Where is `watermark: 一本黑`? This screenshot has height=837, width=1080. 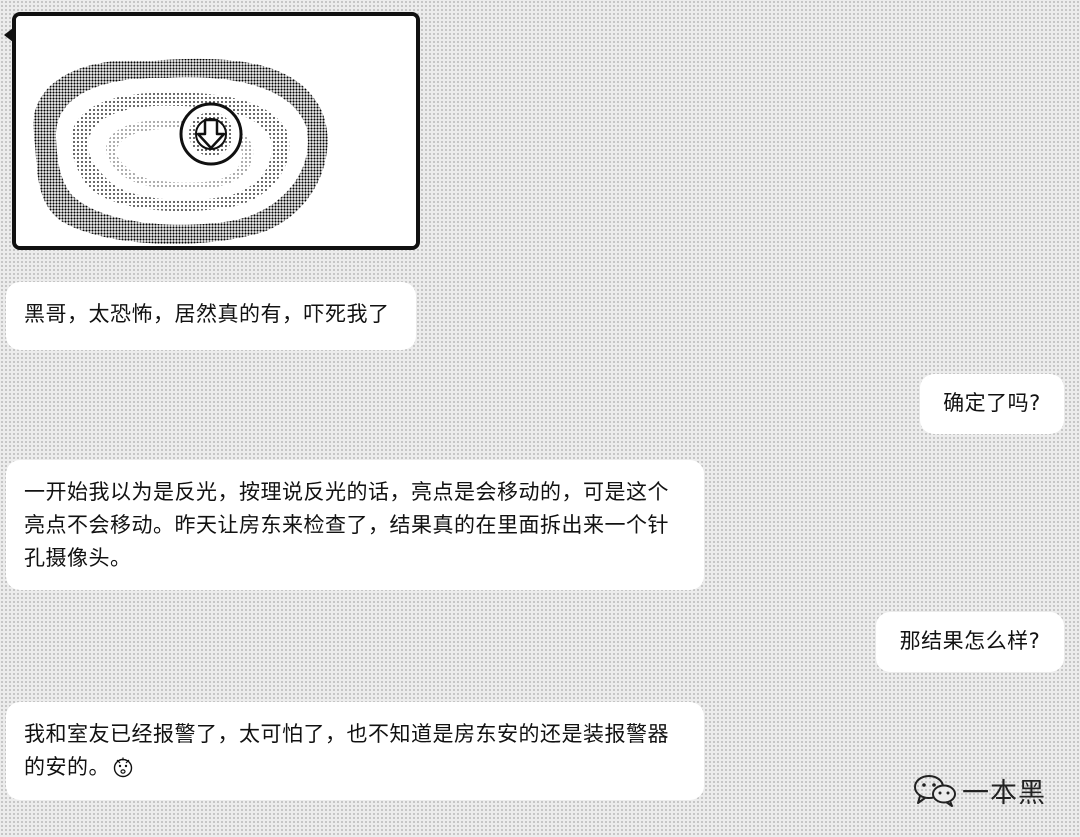
watermark: 一本黑 is located at coordinates (982, 790).